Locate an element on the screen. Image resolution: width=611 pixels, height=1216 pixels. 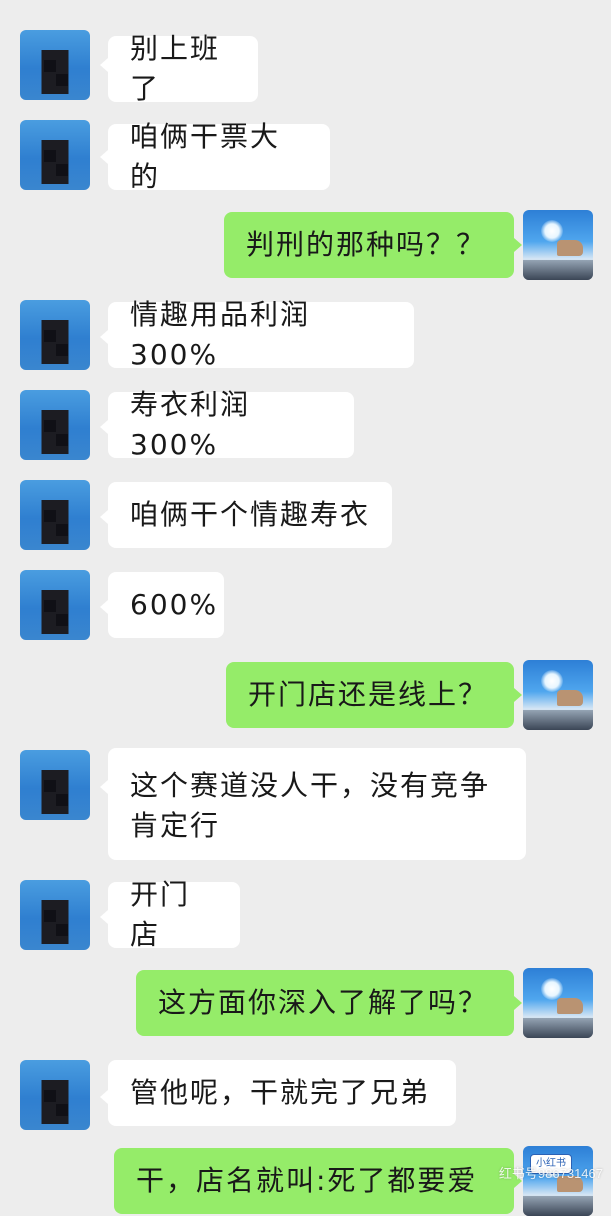
message-incoming: 管他呢，干就完了兄弟 is located at coordinates (305, 1095).